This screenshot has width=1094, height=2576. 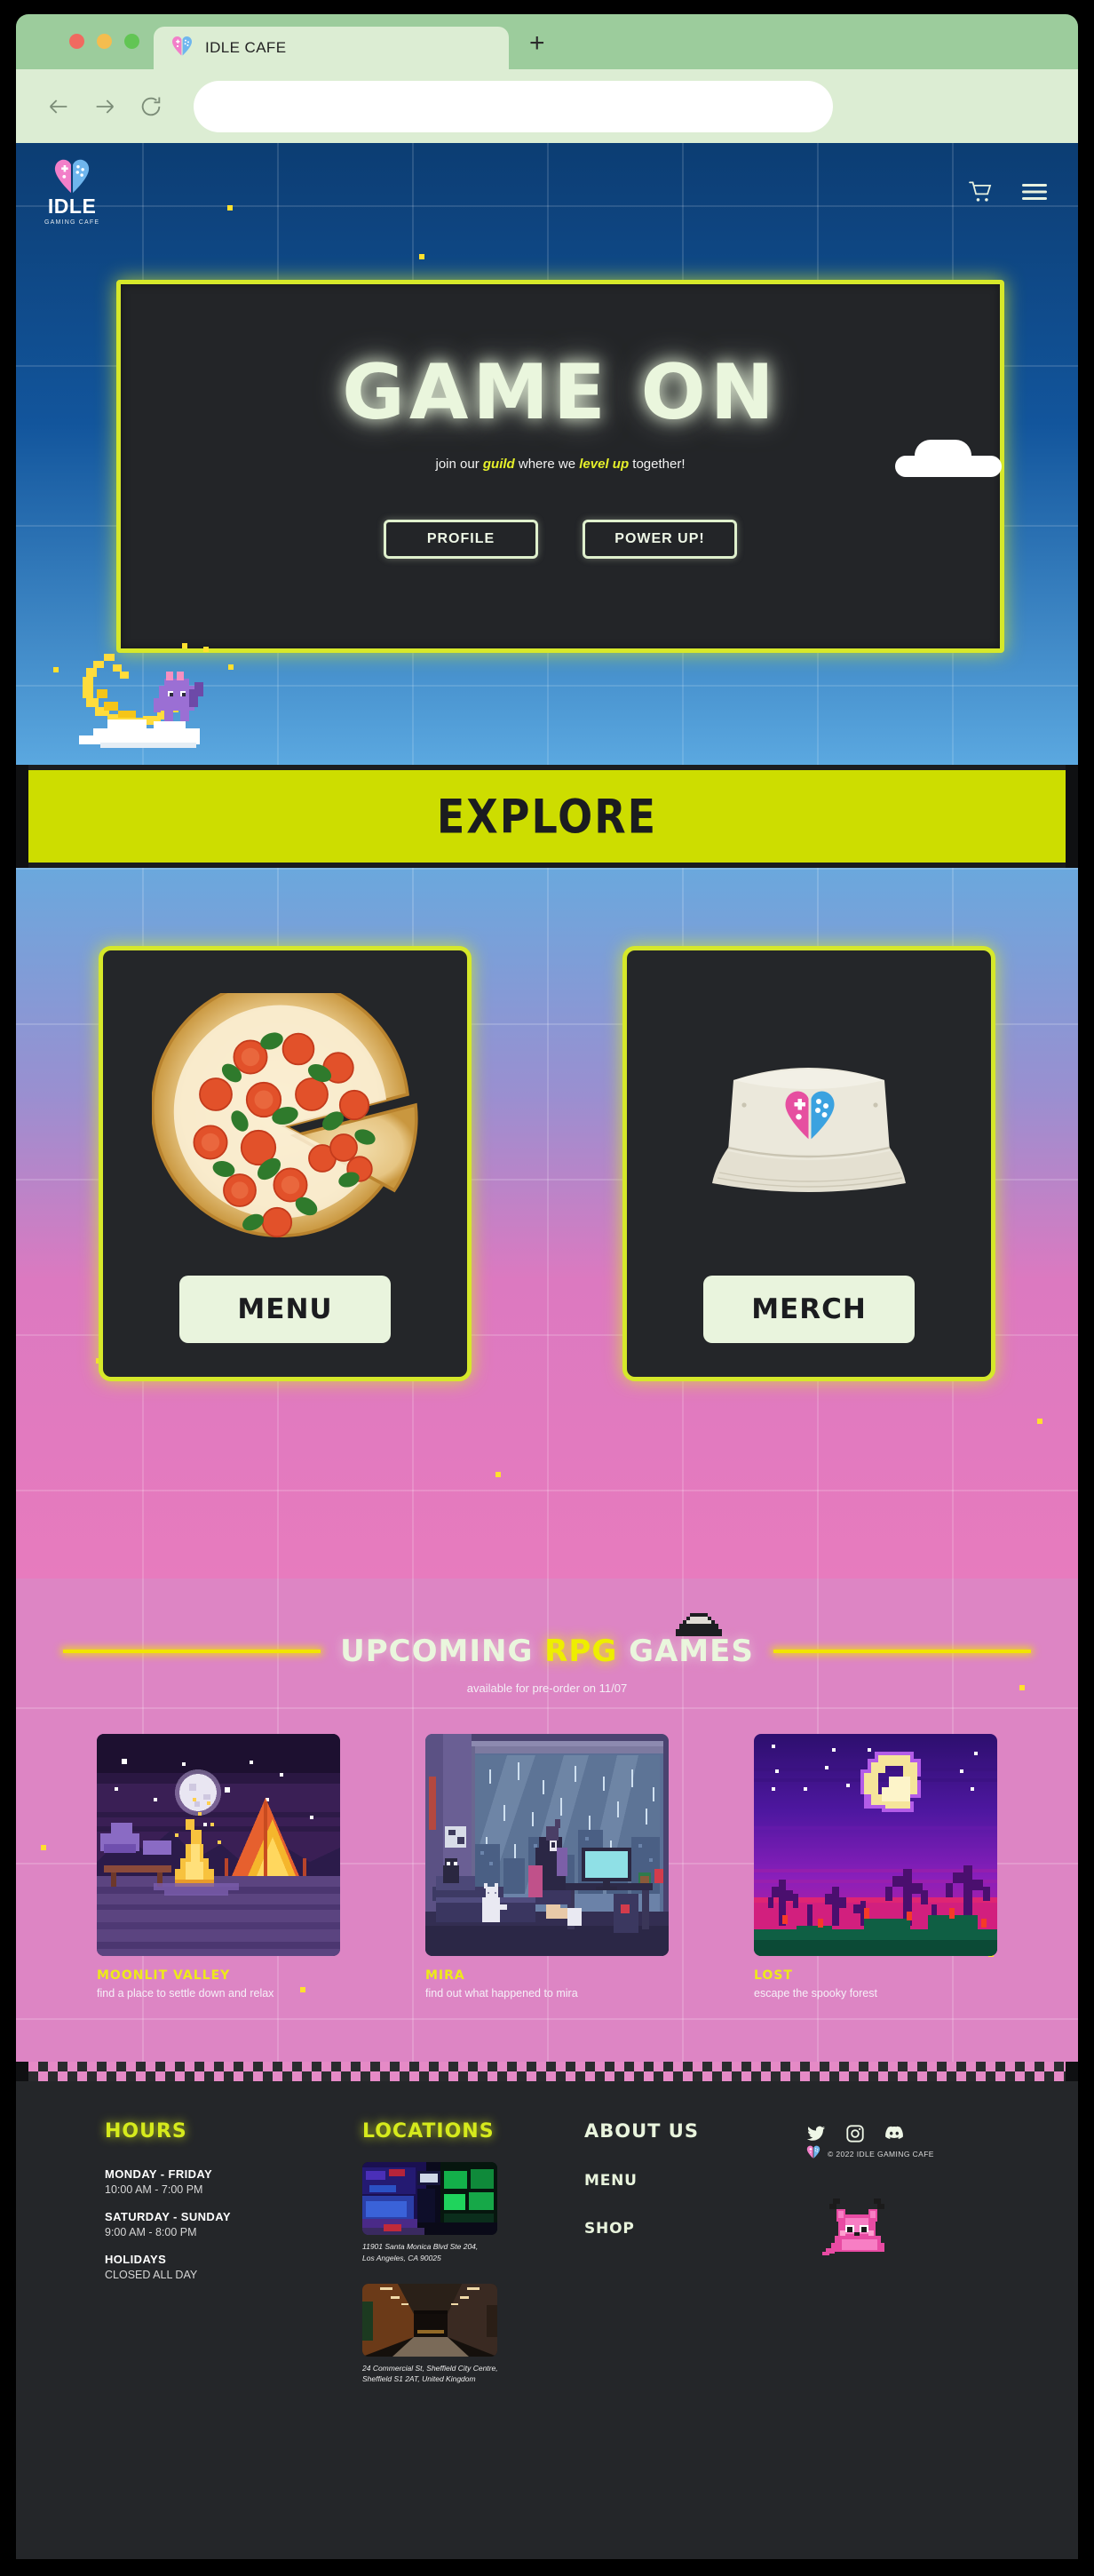 What do you see at coordinates (902, 1651) in the screenshot?
I see `divider-right` at bounding box center [902, 1651].